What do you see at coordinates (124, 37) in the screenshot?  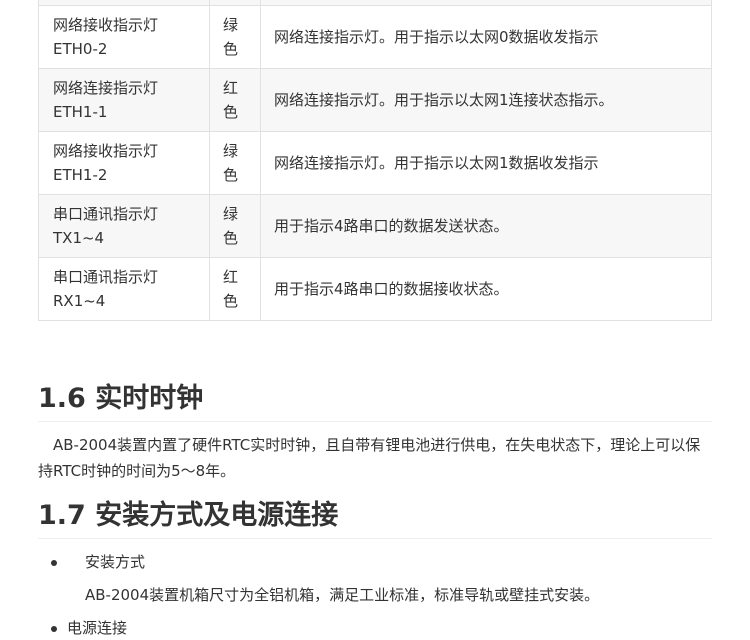 I see `indicator-name-cell: 网络接收指示灯 ETH0-2` at bounding box center [124, 37].